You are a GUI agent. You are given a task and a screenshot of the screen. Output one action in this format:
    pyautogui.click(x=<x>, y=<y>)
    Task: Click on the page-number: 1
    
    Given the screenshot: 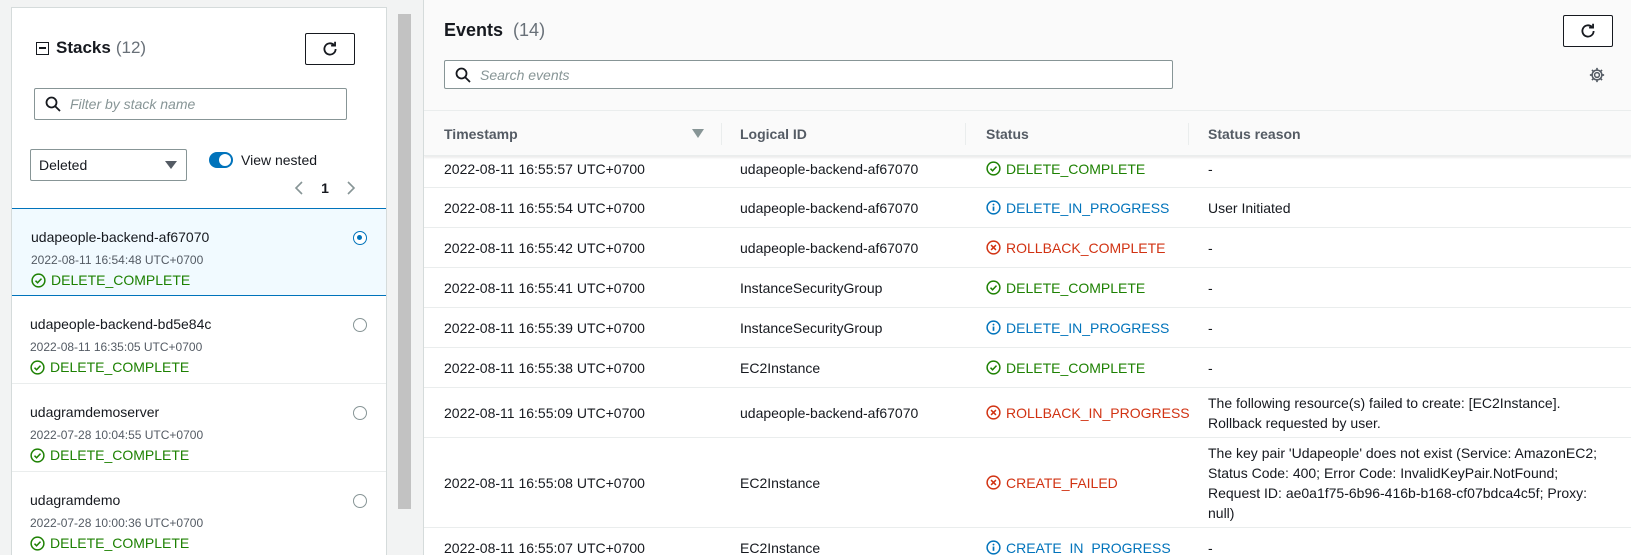 What is the action you would take?
    pyautogui.click(x=325, y=188)
    